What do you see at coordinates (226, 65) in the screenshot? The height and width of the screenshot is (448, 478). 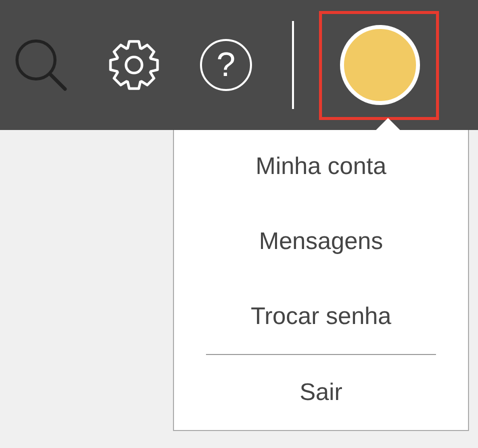 I see `help-icon: ?` at bounding box center [226, 65].